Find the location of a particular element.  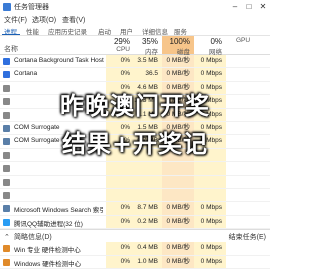

process-row: Windows 硬件检测中心 0% 1.0 MB 0 MB/秒 0 Mbps is located at coordinates (135, 262).